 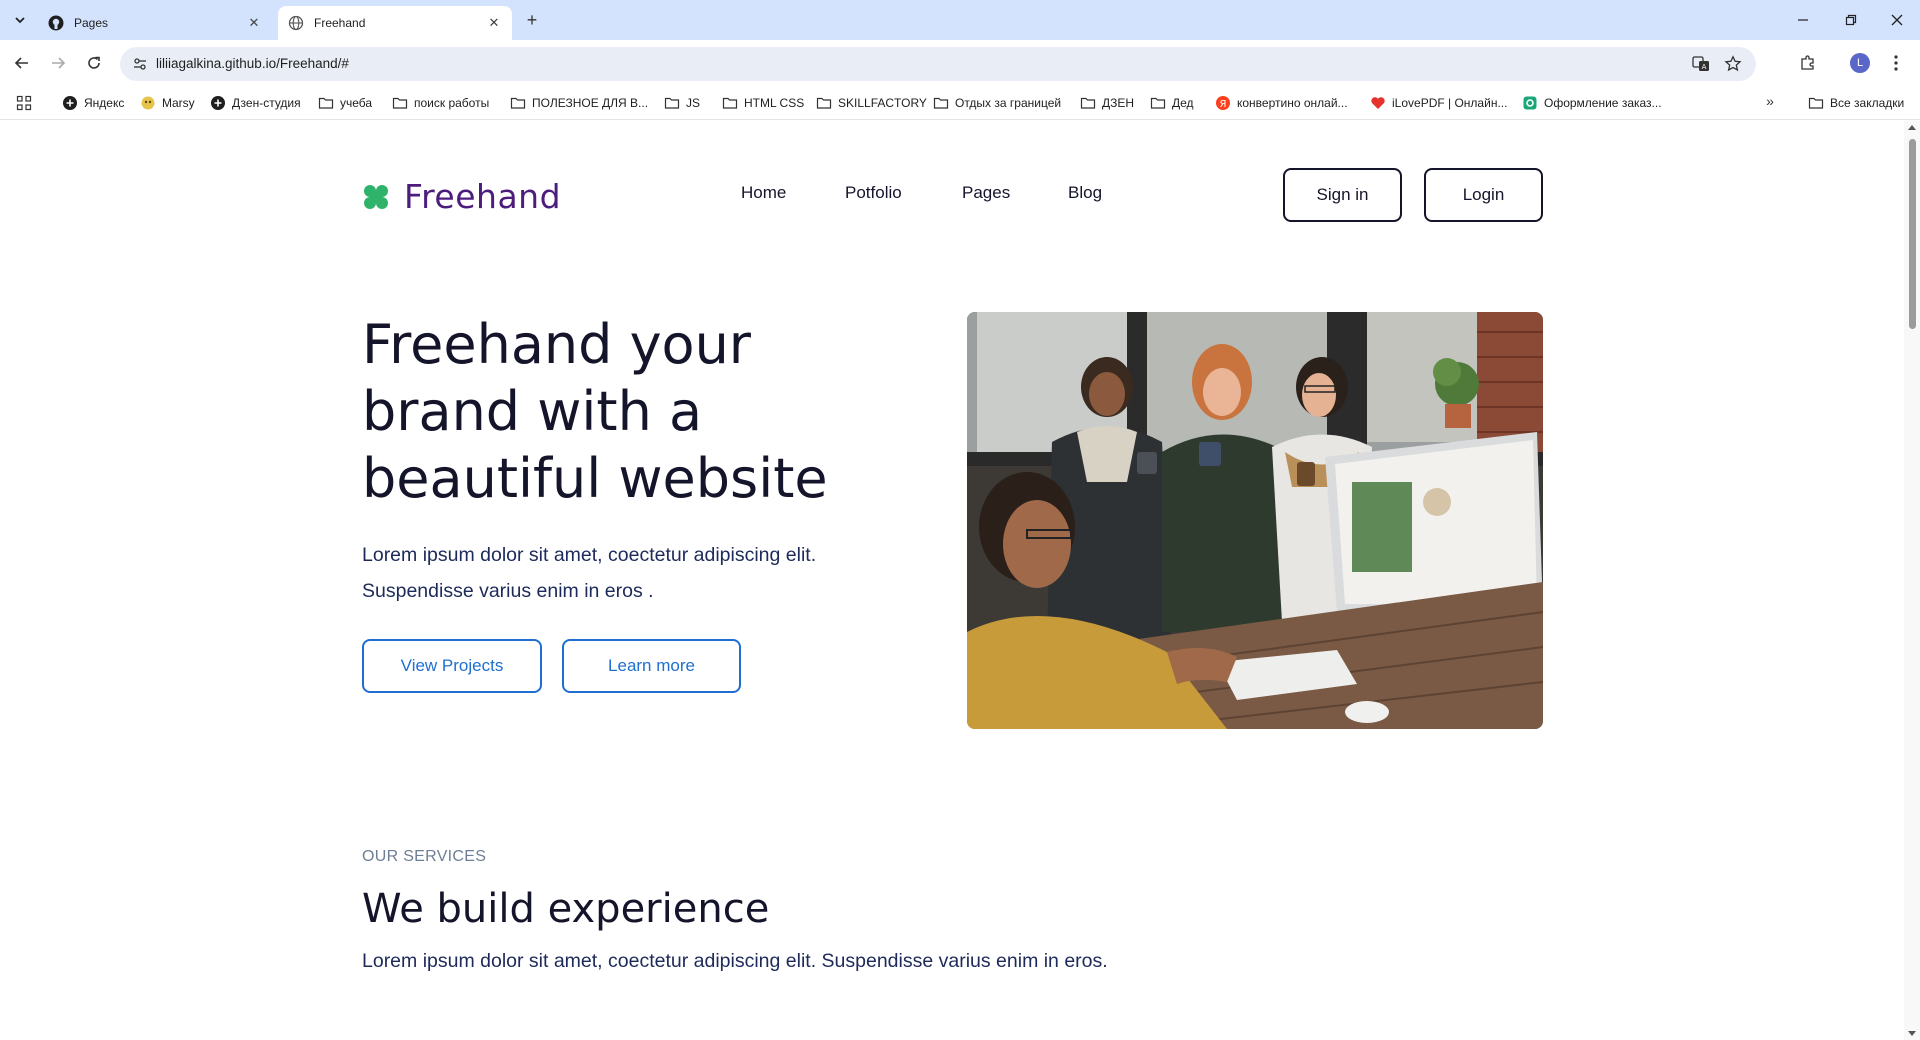 I want to click on nav-pages: Pages, so click(x=986, y=193).